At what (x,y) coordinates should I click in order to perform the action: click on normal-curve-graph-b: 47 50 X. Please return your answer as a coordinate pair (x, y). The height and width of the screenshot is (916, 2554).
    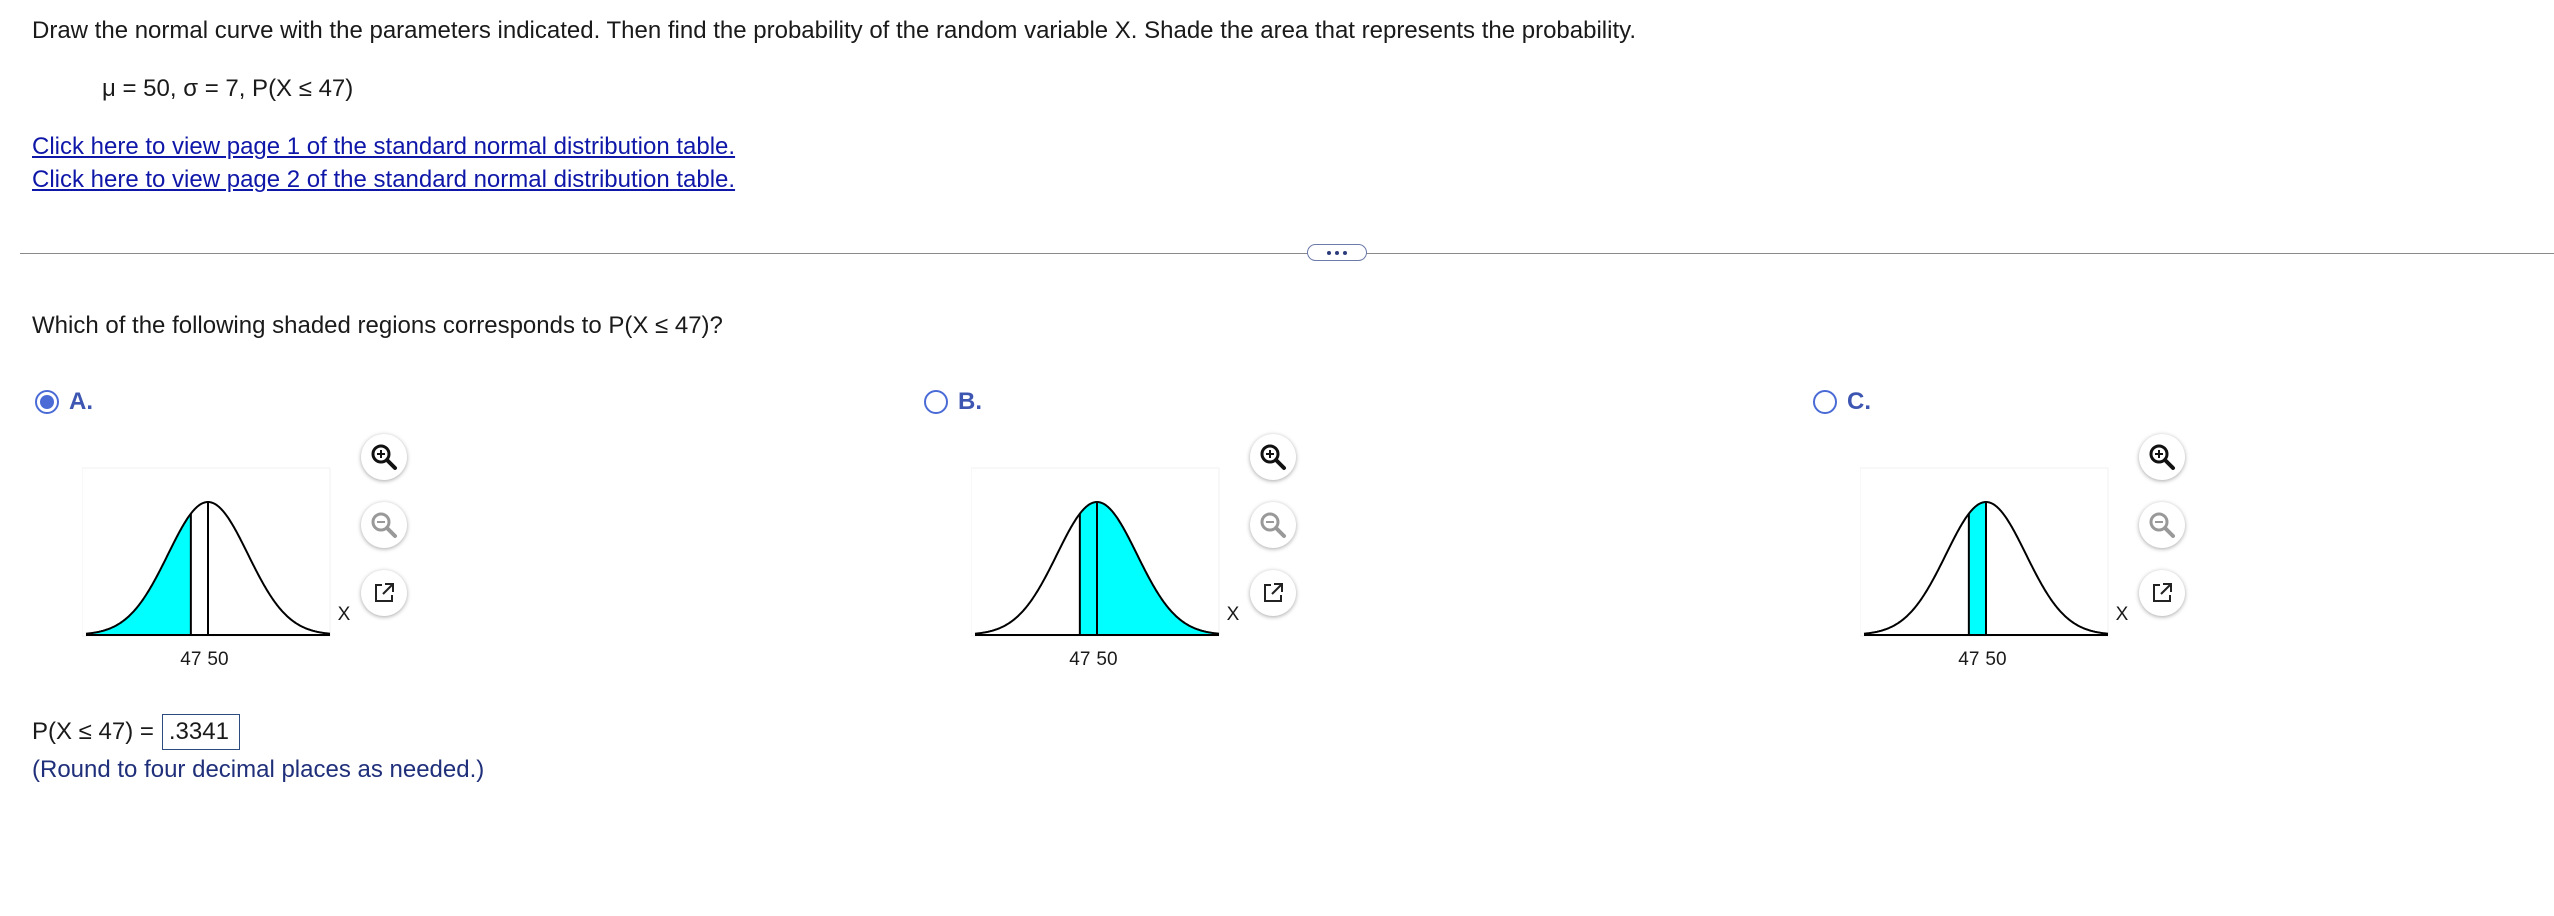
    Looking at the image, I should click on (1105, 568).